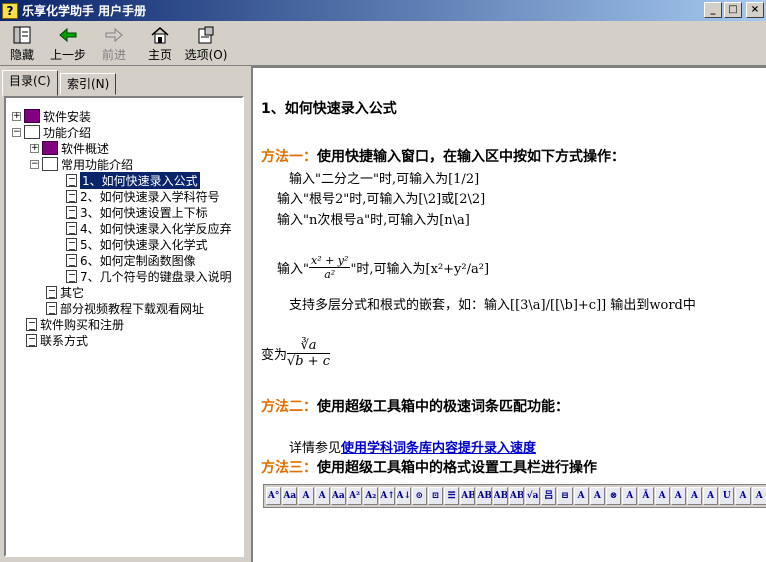 Image resolution: width=766 pixels, height=562 pixels. What do you see at coordinates (82, 324) in the screenshot?
I see `tree-item-label: 软件购买和注册` at bounding box center [82, 324].